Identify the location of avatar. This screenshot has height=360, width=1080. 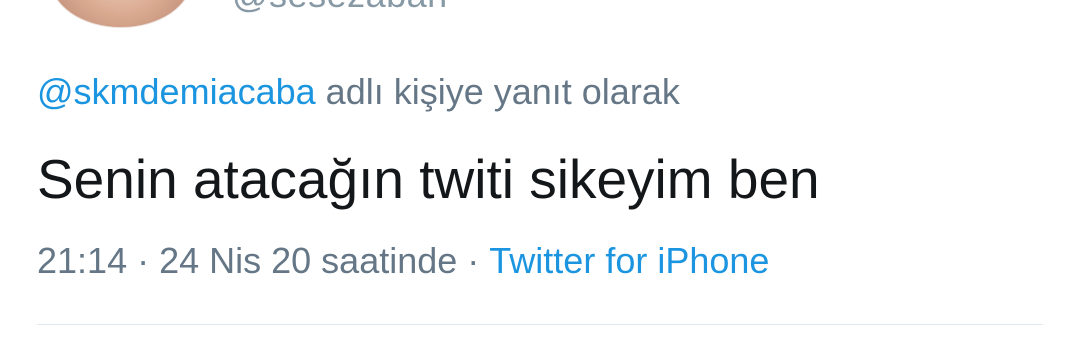
(121, 14).